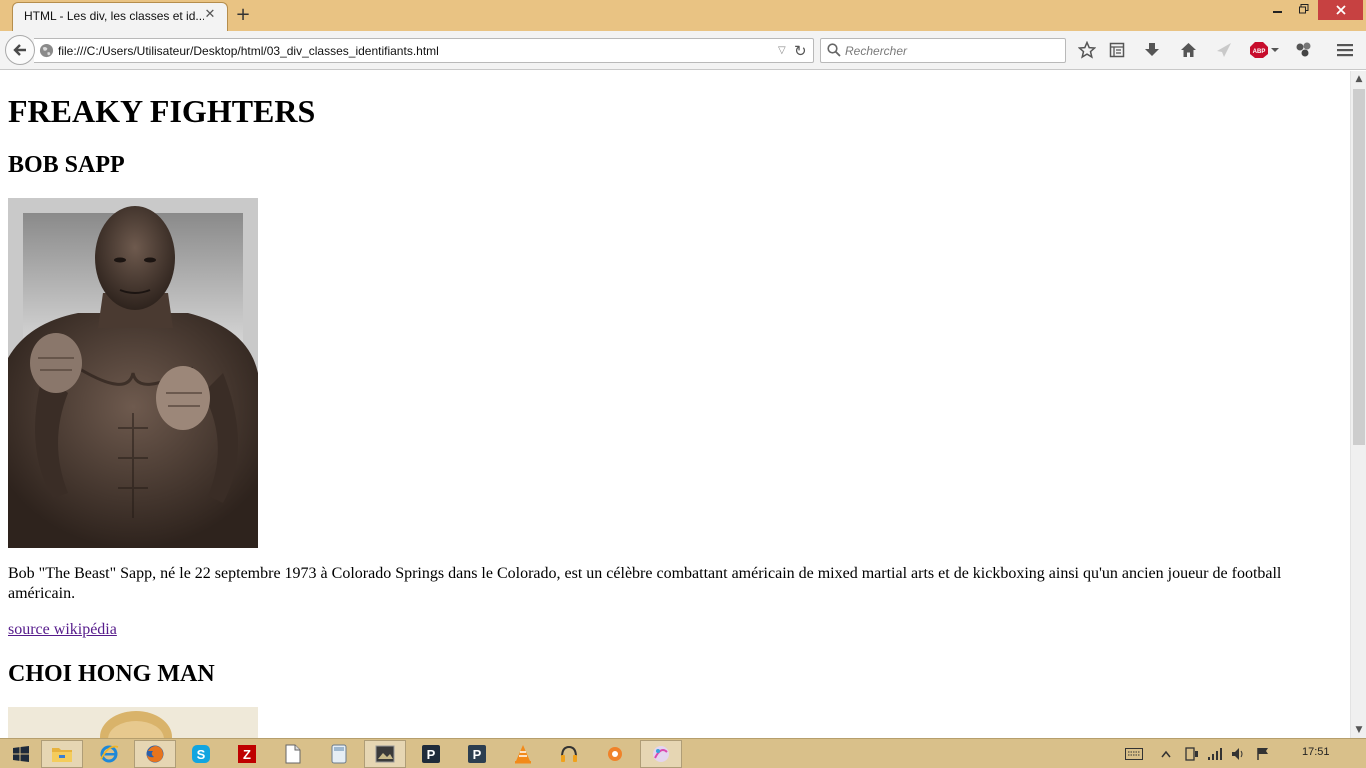 This screenshot has height=768, width=1366. I want to click on bookmark-star-icon, so click(1087, 50).